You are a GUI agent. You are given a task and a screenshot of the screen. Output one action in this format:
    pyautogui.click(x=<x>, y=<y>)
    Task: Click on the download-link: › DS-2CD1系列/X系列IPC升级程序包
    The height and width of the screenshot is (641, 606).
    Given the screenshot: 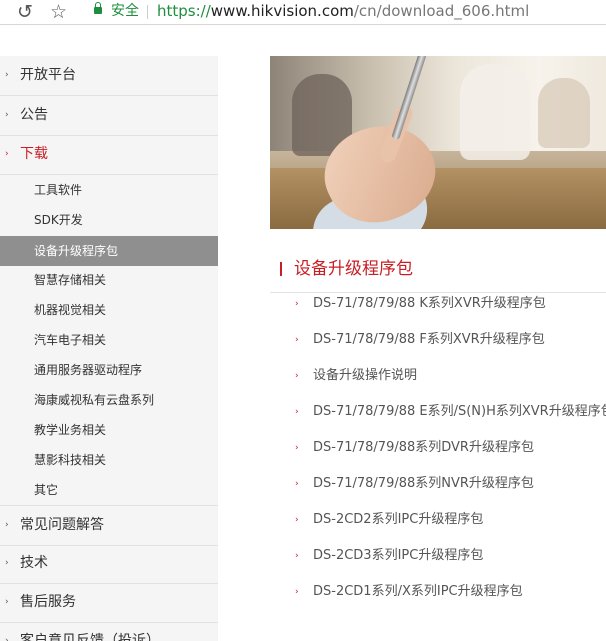 What is the action you would take?
    pyautogui.click(x=438, y=593)
    